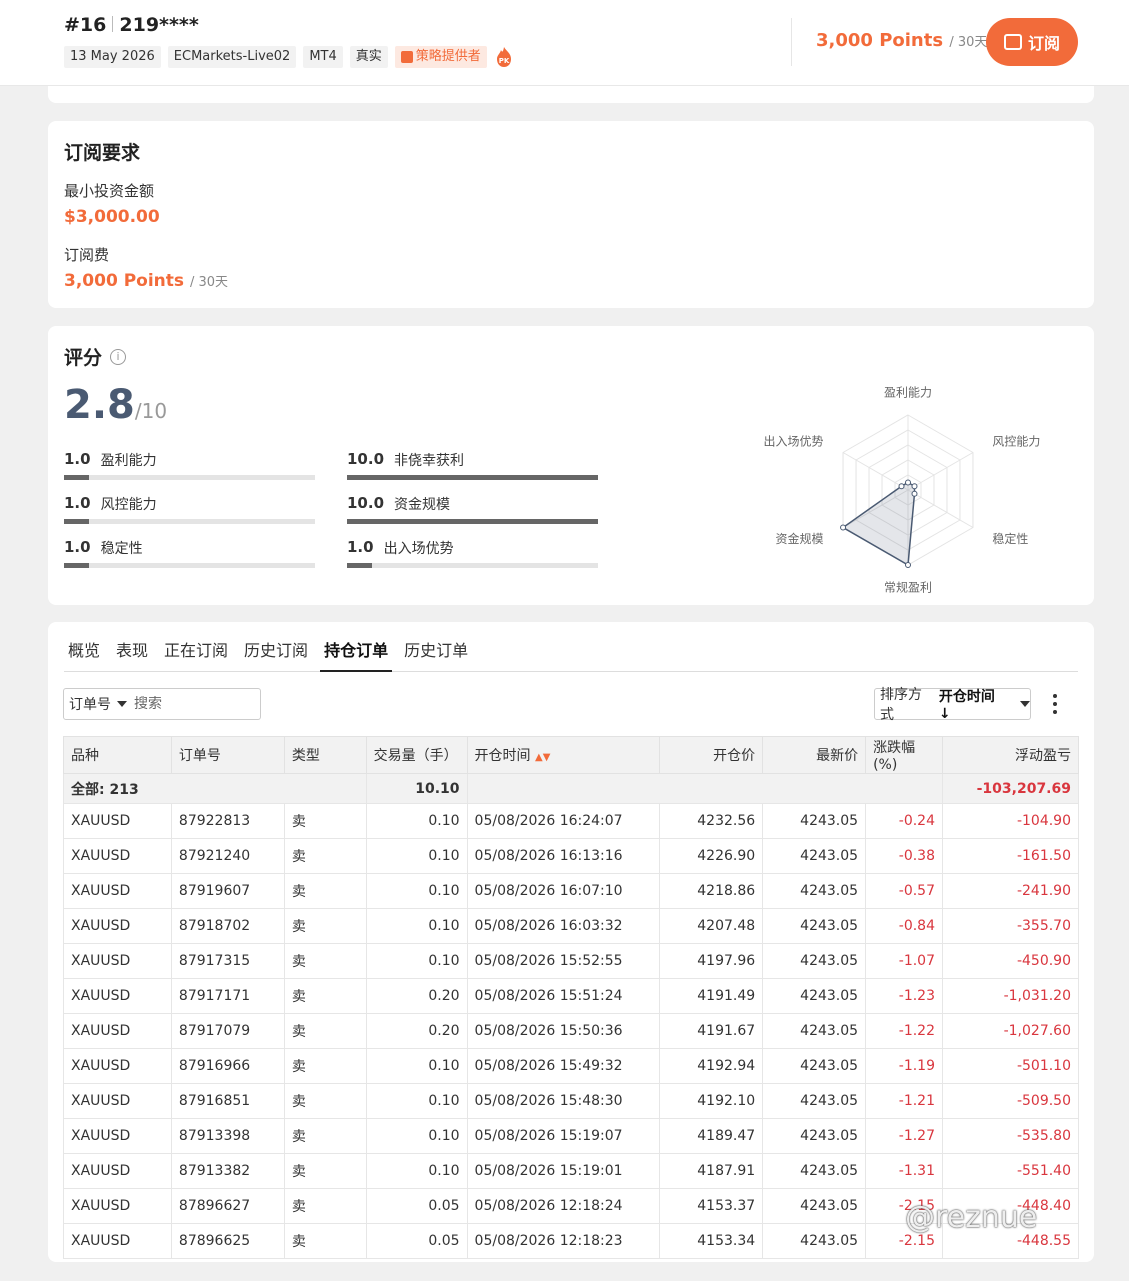  Describe the element at coordinates (227, 1101) in the screenshot. I see `cell-order-id: 87916851` at that location.